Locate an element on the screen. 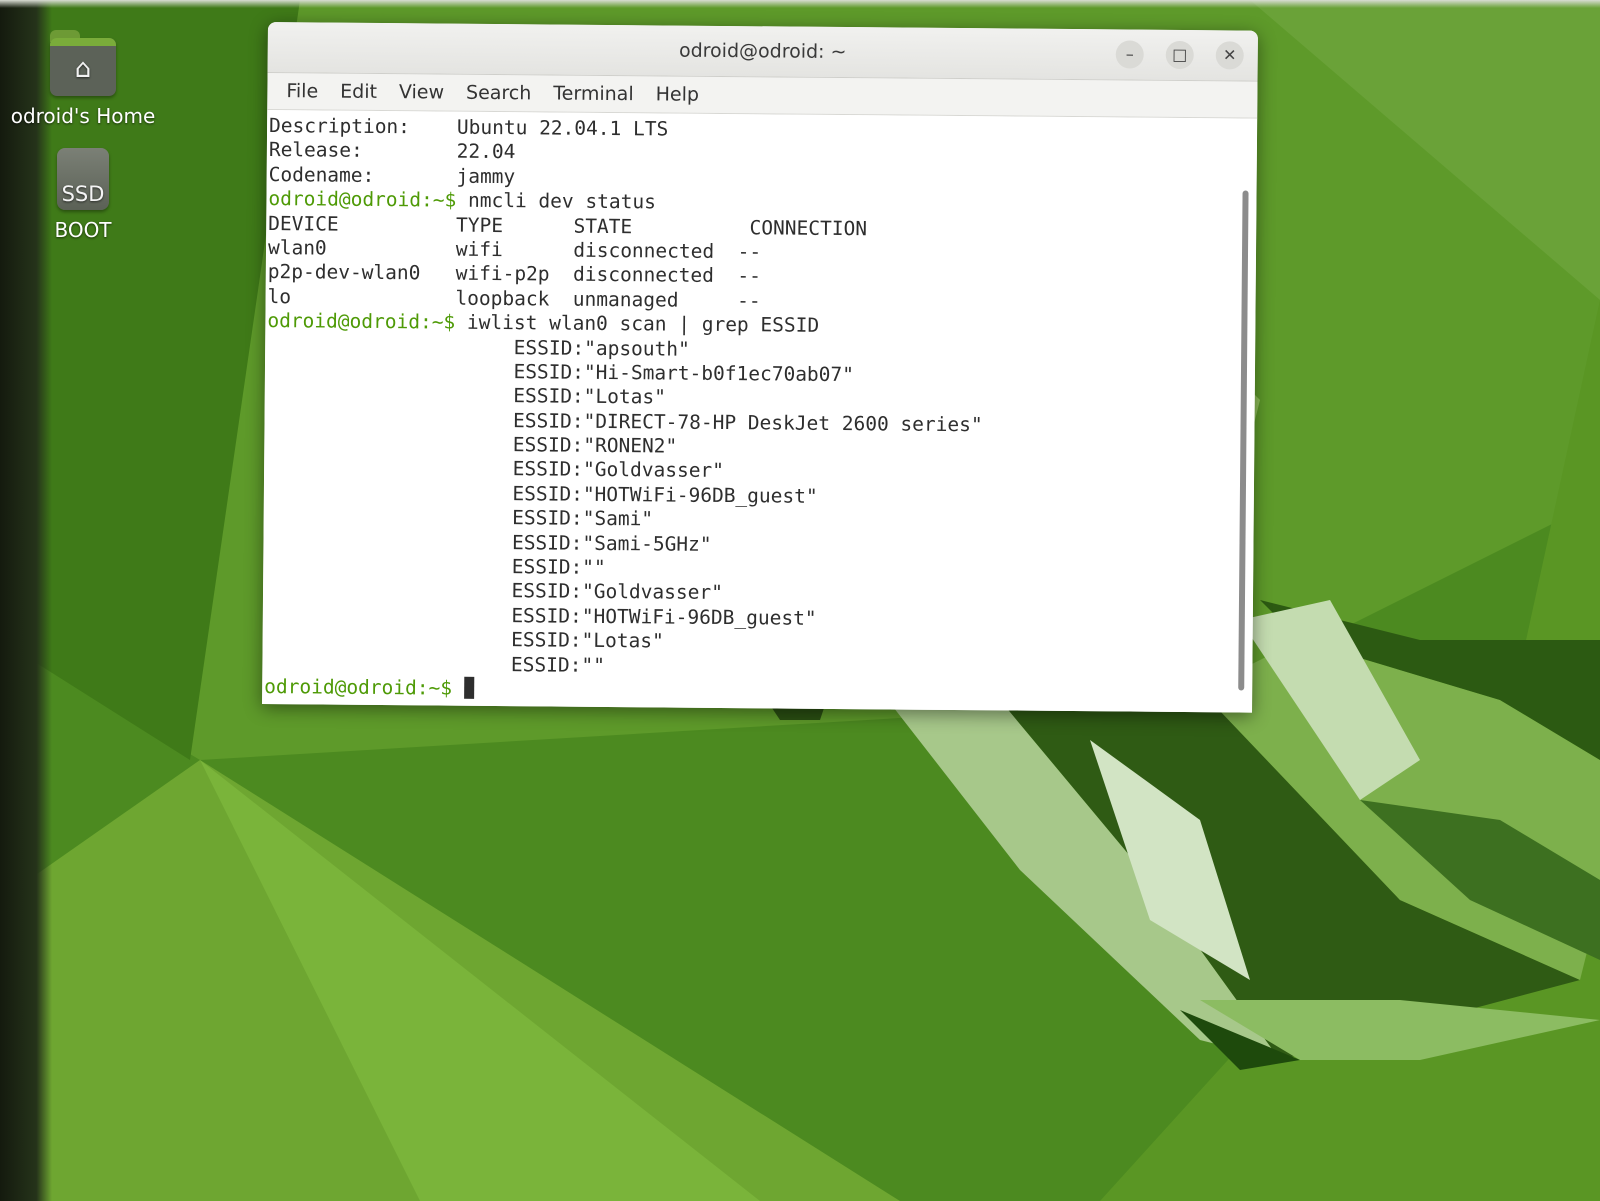 This screenshot has width=1600, height=1201. desktop-icon-home: ⌂ odroid's Home is located at coordinates (83, 79).